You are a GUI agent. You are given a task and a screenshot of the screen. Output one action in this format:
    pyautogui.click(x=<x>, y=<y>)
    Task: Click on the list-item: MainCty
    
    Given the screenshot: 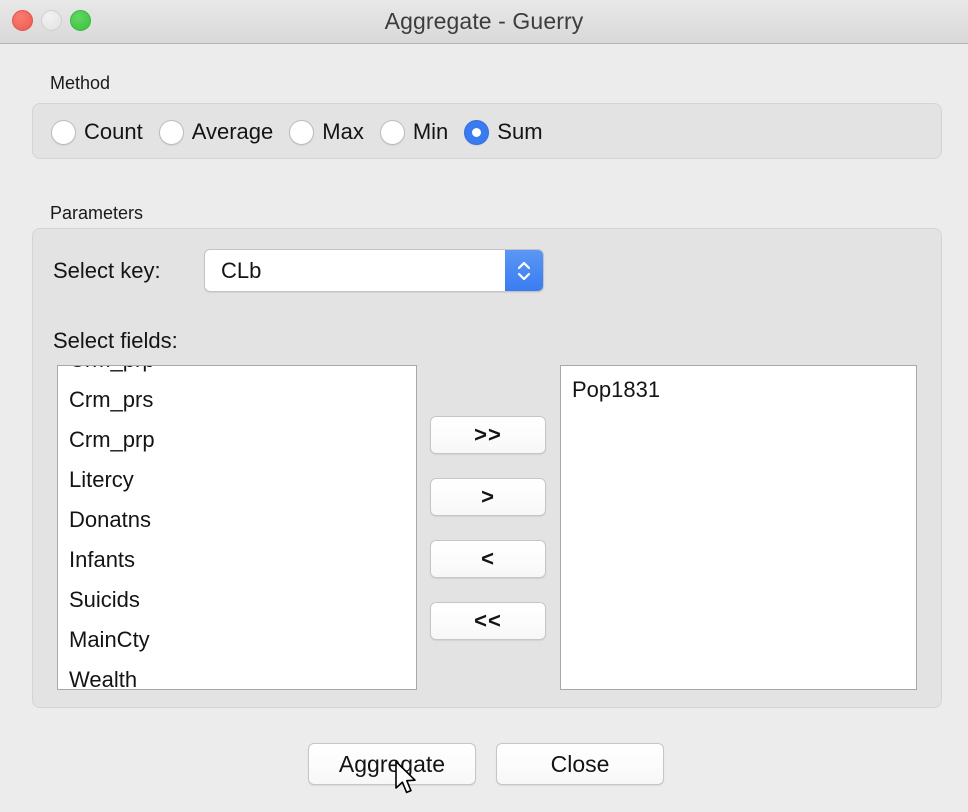 What is the action you would take?
    pyautogui.click(x=237, y=640)
    